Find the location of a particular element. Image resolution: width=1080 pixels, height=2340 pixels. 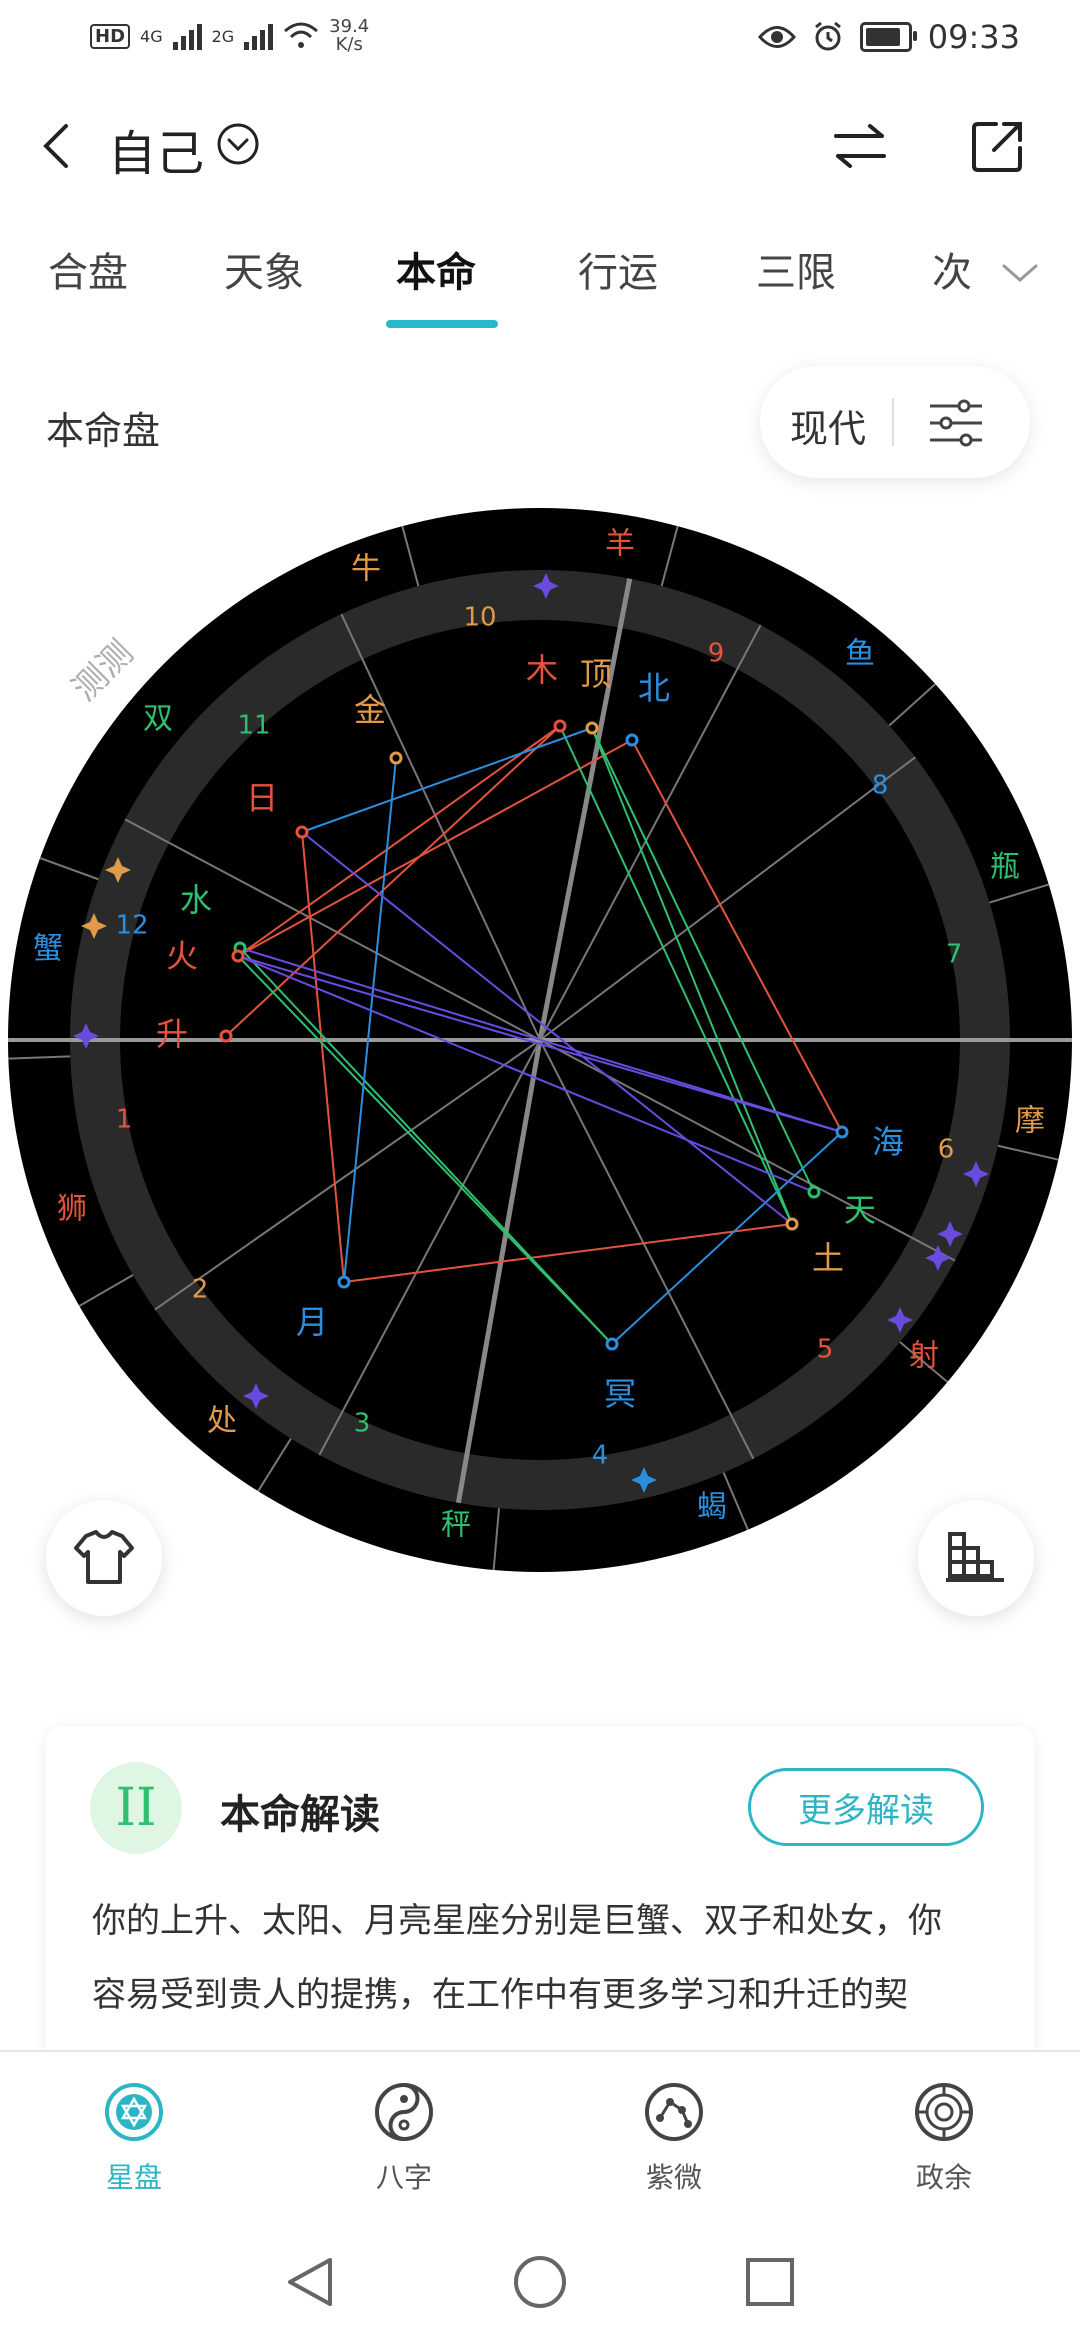

divider is located at coordinates (893, 422).